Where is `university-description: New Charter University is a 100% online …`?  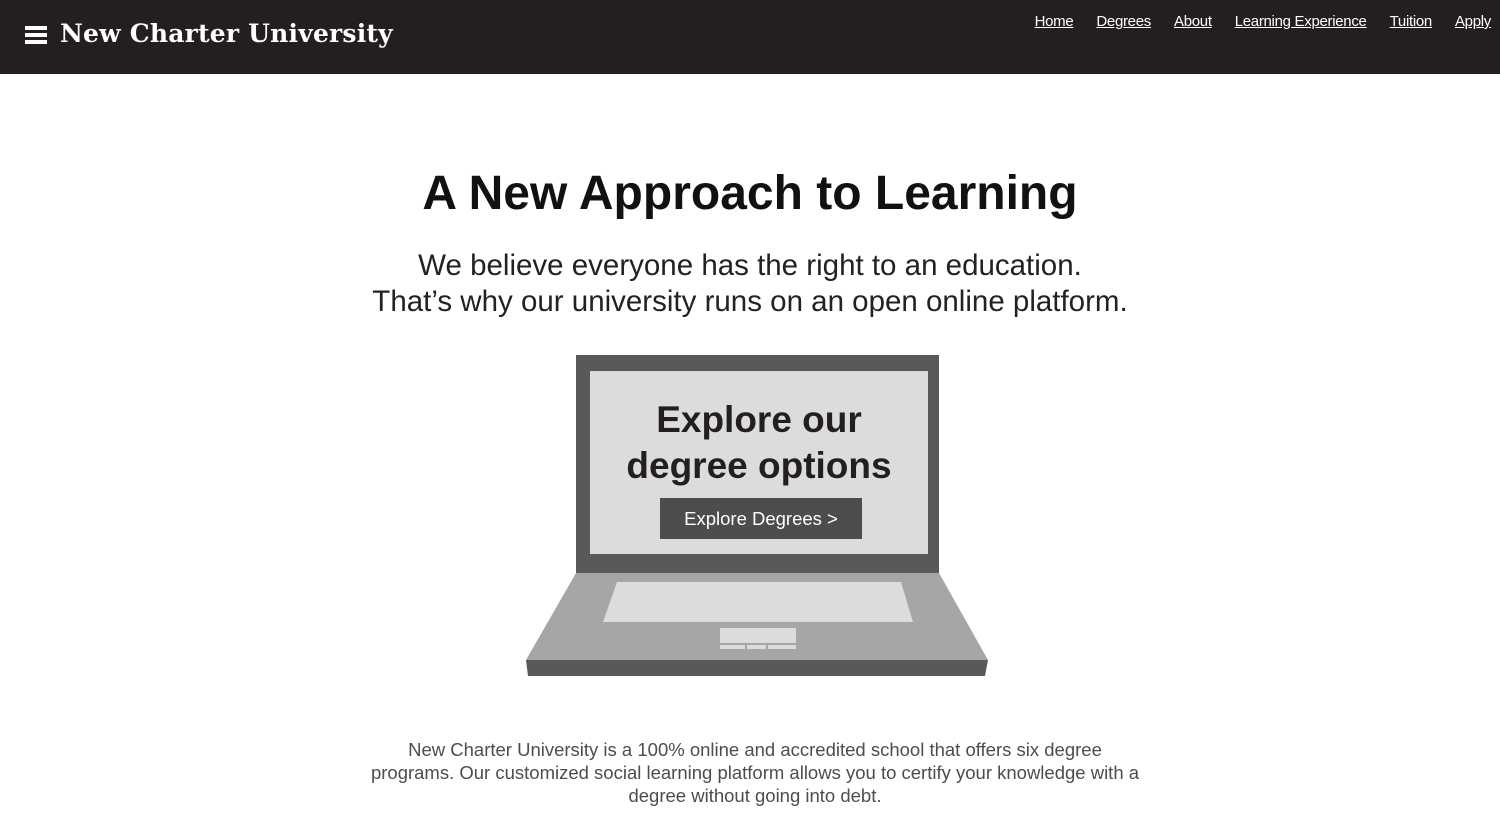 university-description: New Charter University is a 100% online … is located at coordinates (755, 772).